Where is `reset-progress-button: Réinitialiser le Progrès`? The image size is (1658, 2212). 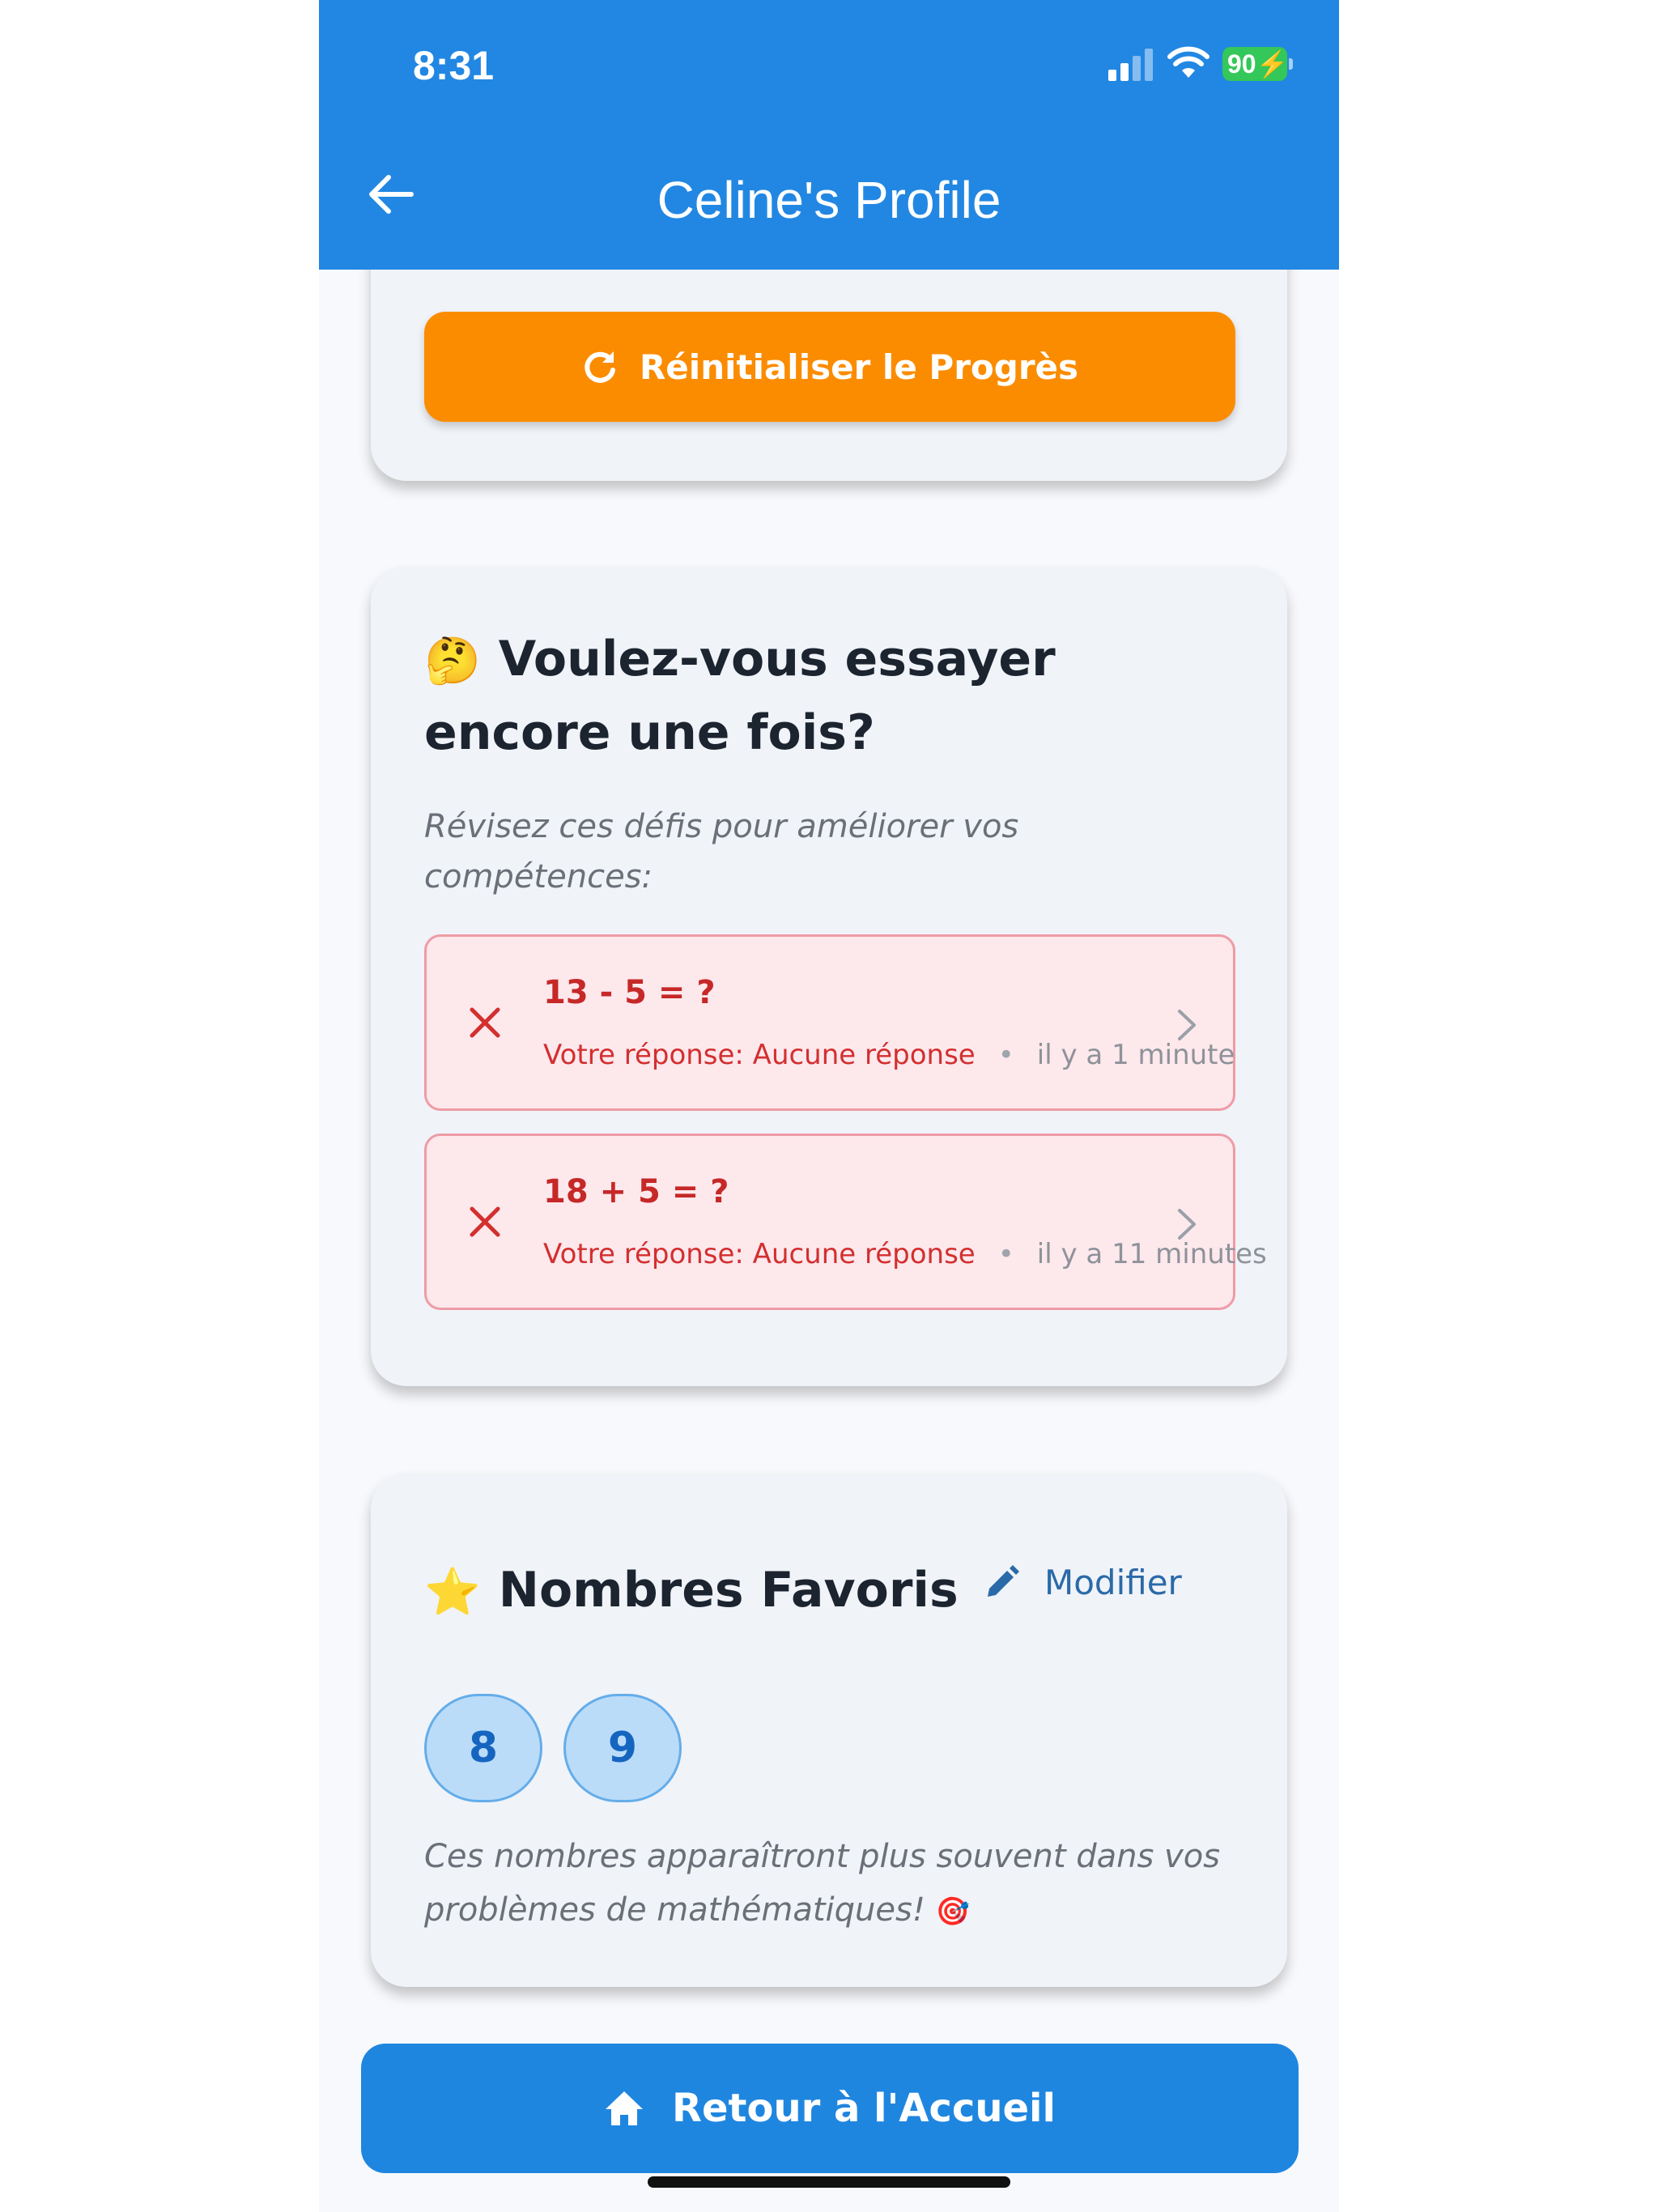 reset-progress-button: Réinitialiser le Progrès is located at coordinates (829, 367).